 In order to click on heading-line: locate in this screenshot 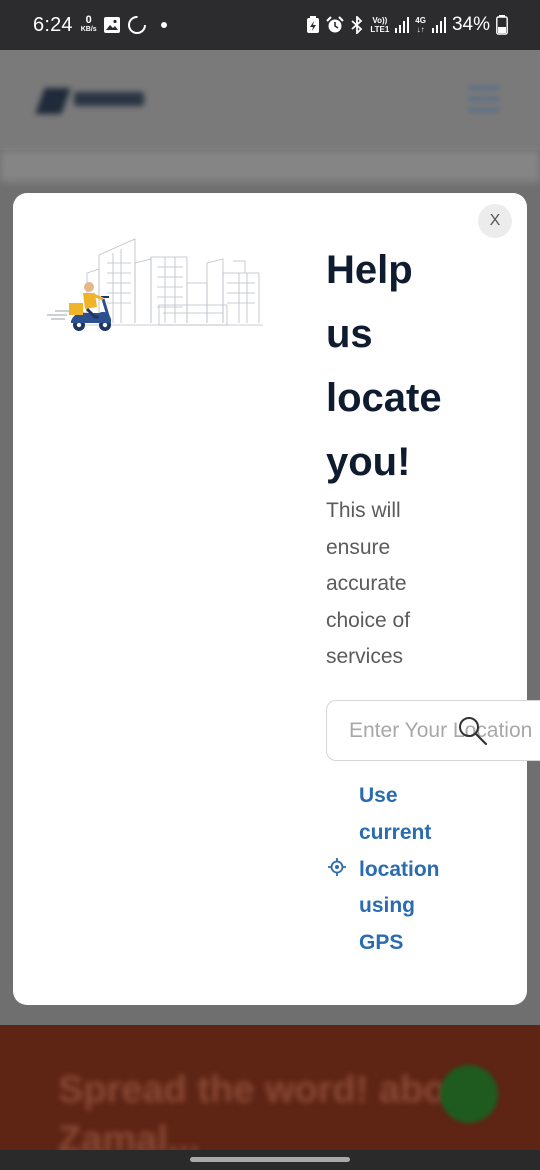, I will do `click(384, 398)`.